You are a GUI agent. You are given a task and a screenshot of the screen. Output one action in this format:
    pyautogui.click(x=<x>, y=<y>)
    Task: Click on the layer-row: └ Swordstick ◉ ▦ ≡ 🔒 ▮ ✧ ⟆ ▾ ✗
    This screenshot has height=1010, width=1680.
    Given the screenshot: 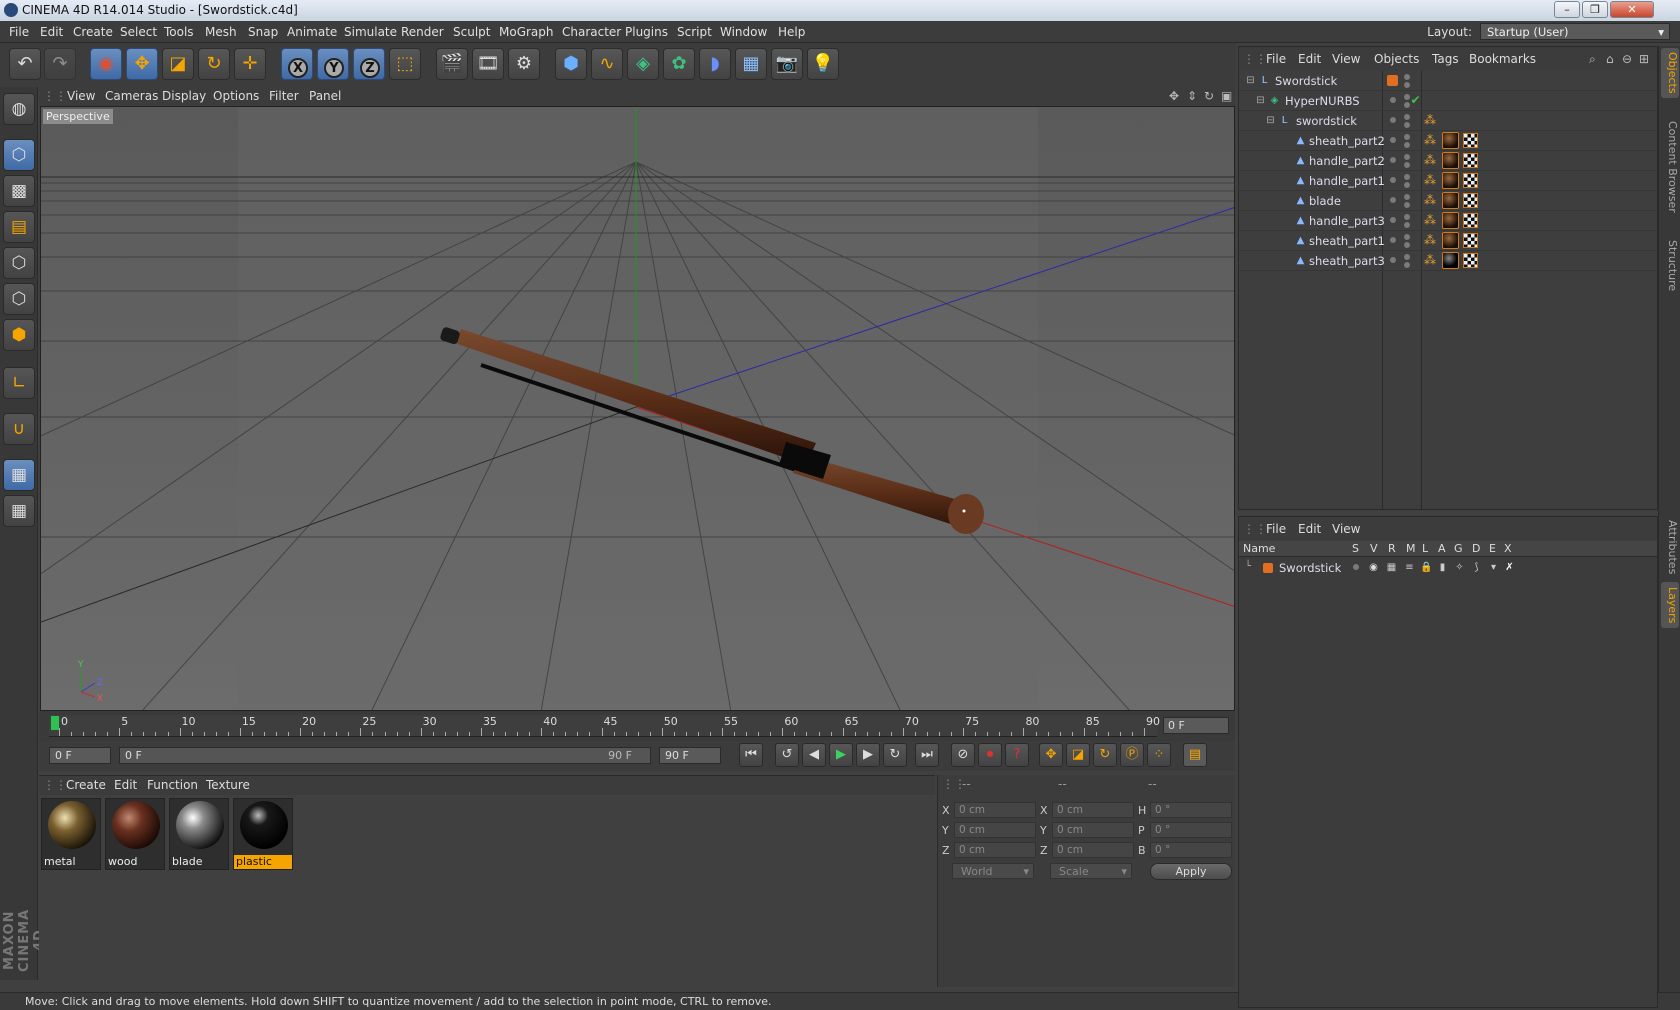 What is the action you would take?
    pyautogui.click(x=1448, y=568)
    